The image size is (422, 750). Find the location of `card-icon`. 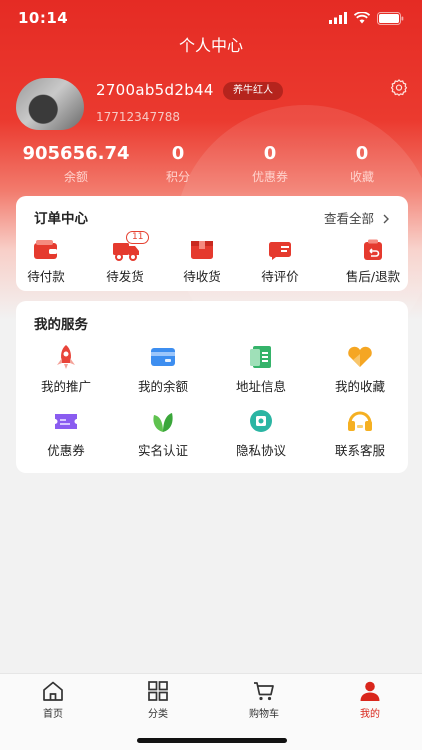

card-icon is located at coordinates (163, 357).